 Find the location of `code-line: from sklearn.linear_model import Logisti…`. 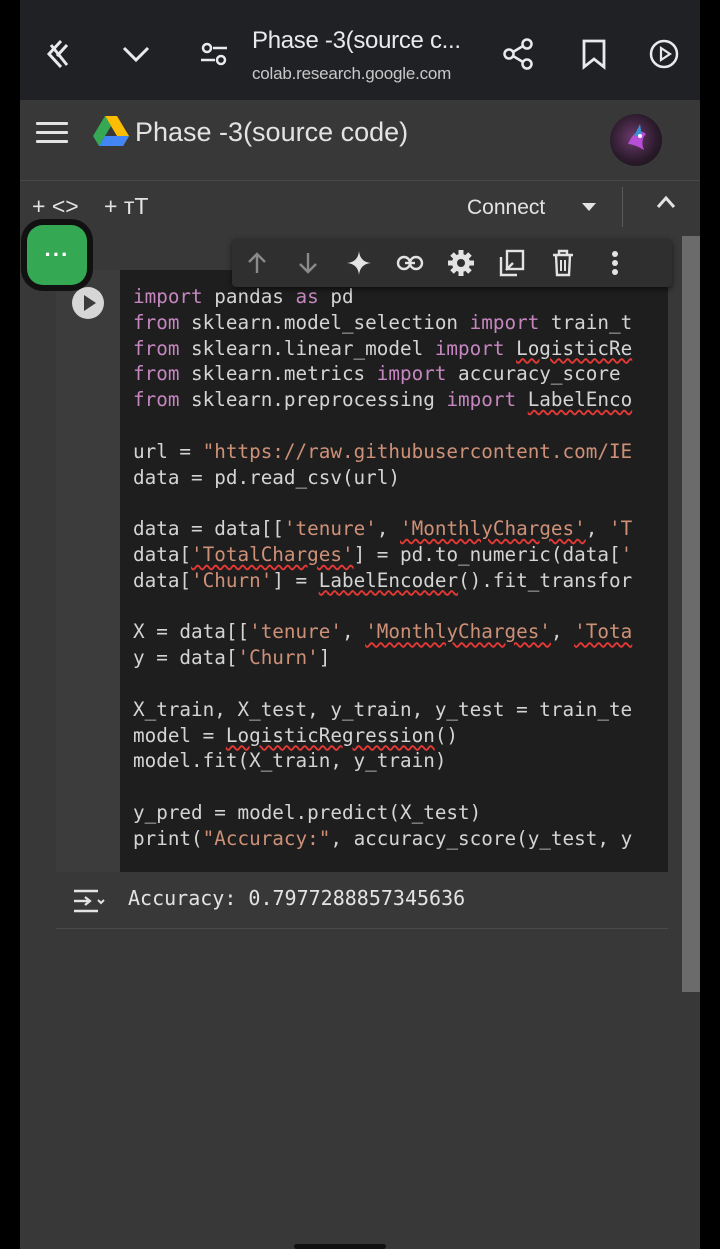

code-line: from sklearn.linear_model import Logisti… is located at coordinates (383, 348).